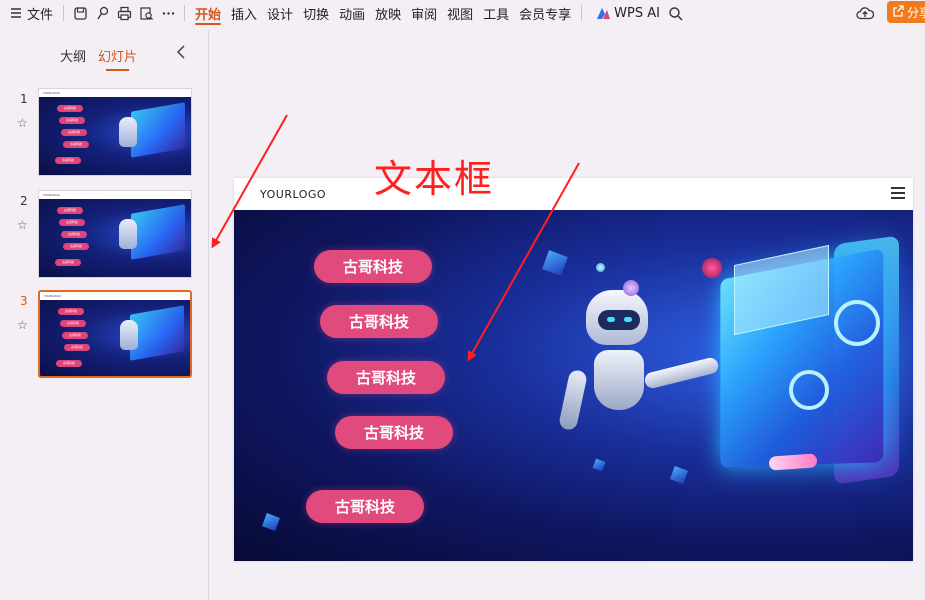  What do you see at coordinates (434, 179) in the screenshot?
I see `annotation-label: 文本框` at bounding box center [434, 179].